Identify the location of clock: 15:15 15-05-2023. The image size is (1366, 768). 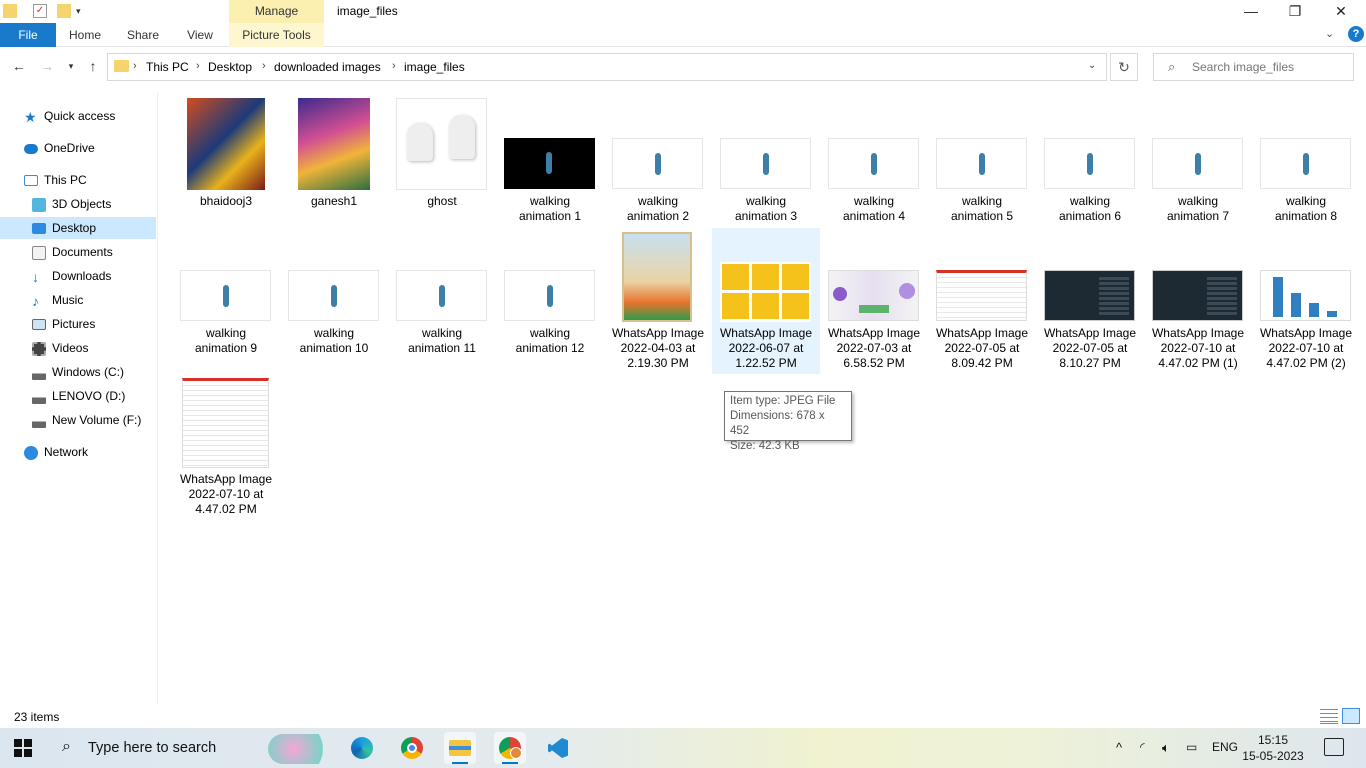
(1273, 748).